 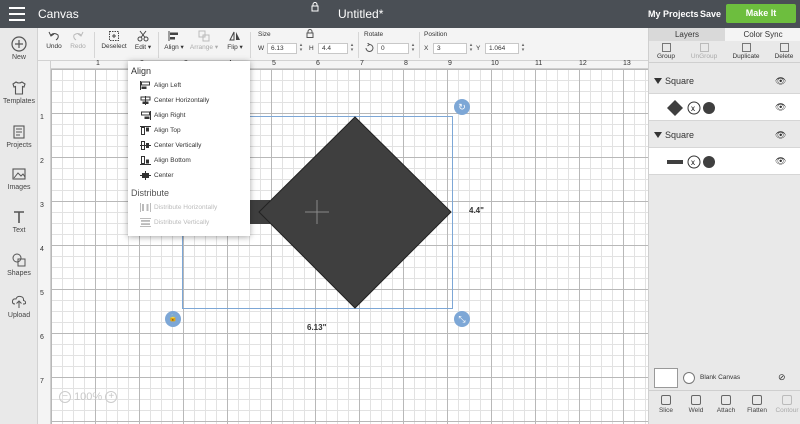 What do you see at coordinates (160, 86) in the screenshot?
I see `align-left-item: Align Left` at bounding box center [160, 86].